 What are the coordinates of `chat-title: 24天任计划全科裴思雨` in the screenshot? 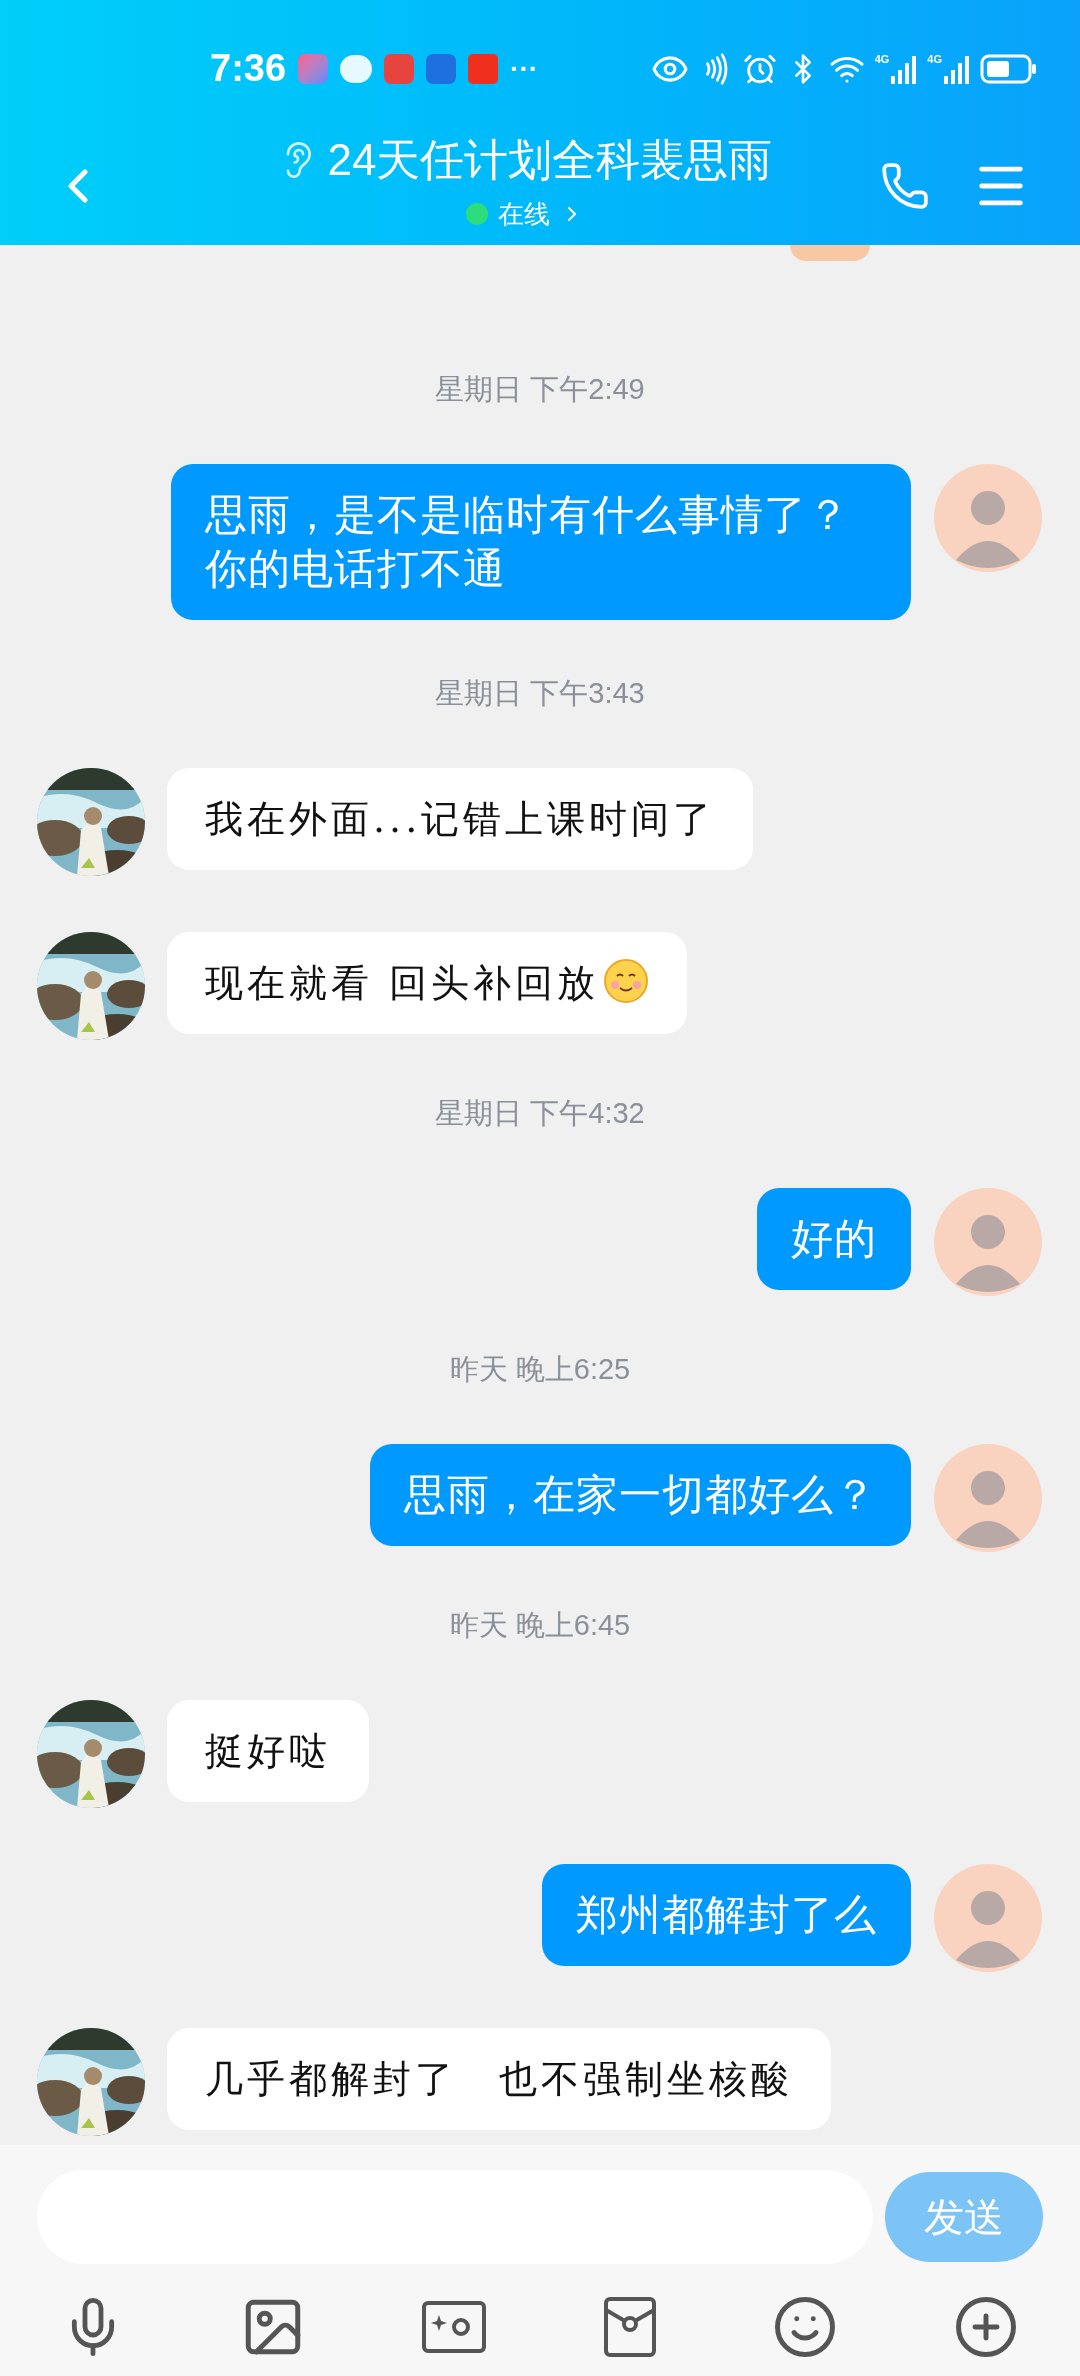 It's located at (550, 159).